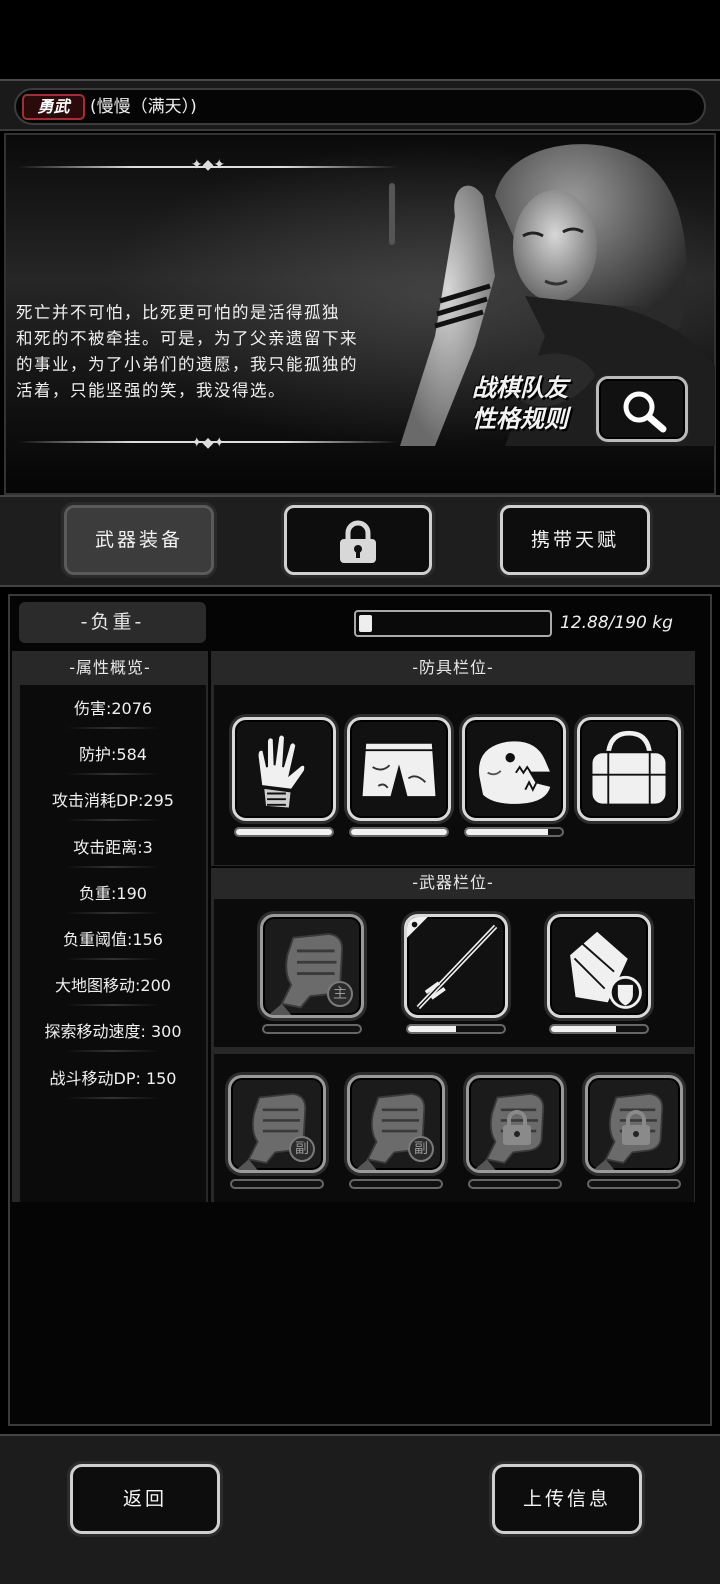 This screenshot has width=720, height=1584. I want to click on stats-header: -属性概览-, so click(110, 667).